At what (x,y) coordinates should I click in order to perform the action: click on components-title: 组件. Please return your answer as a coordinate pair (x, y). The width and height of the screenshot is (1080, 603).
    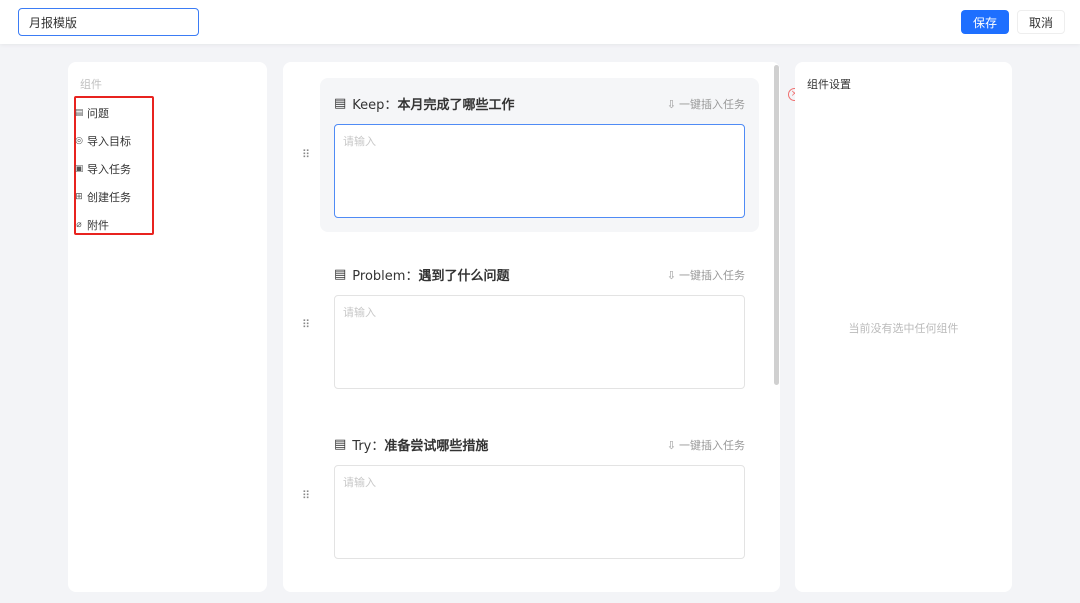
    Looking at the image, I should click on (91, 84).